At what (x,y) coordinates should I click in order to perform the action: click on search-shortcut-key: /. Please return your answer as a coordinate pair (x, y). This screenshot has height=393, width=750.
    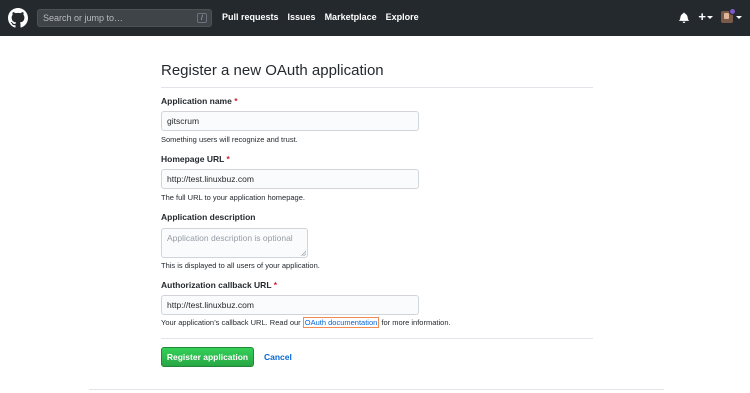
    Looking at the image, I should click on (202, 18).